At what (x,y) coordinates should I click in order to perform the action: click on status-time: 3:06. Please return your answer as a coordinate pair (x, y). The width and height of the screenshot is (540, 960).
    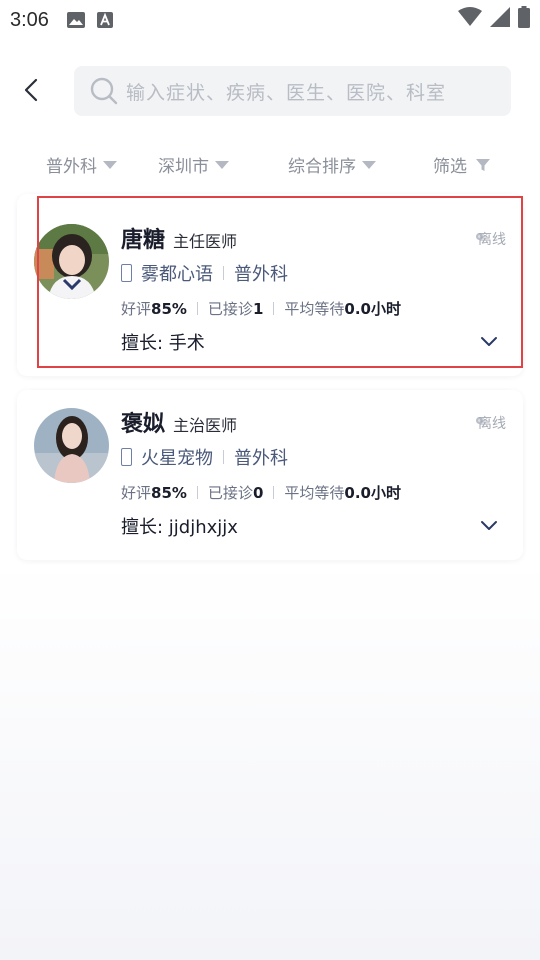
    Looking at the image, I should click on (29, 19).